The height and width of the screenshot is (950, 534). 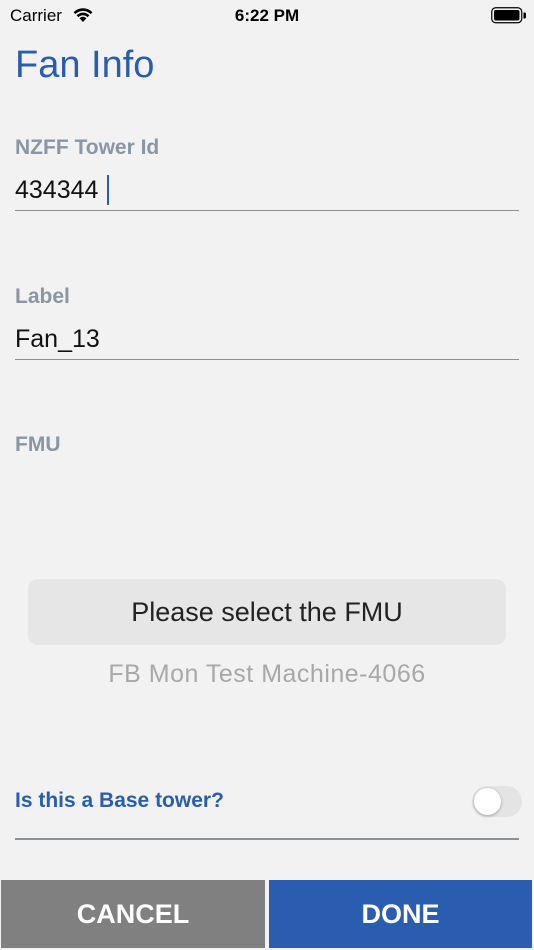 What do you see at coordinates (267, 612) in the screenshot?
I see `select-fmu-button: Please select the FMU` at bounding box center [267, 612].